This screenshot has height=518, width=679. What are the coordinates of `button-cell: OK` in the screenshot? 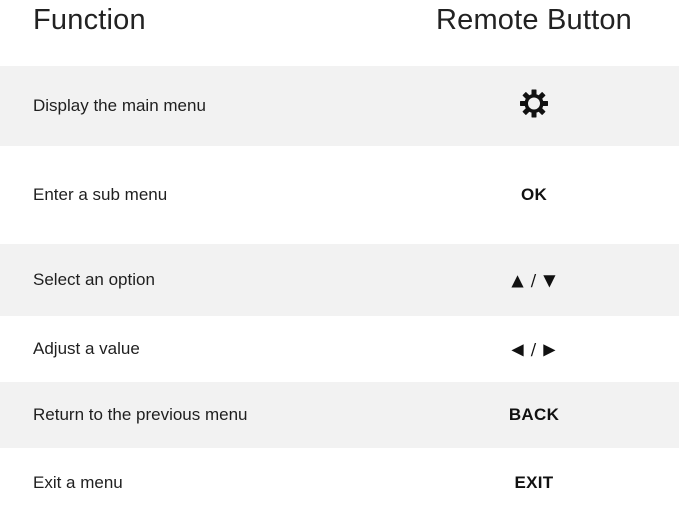 It's located at (534, 194).